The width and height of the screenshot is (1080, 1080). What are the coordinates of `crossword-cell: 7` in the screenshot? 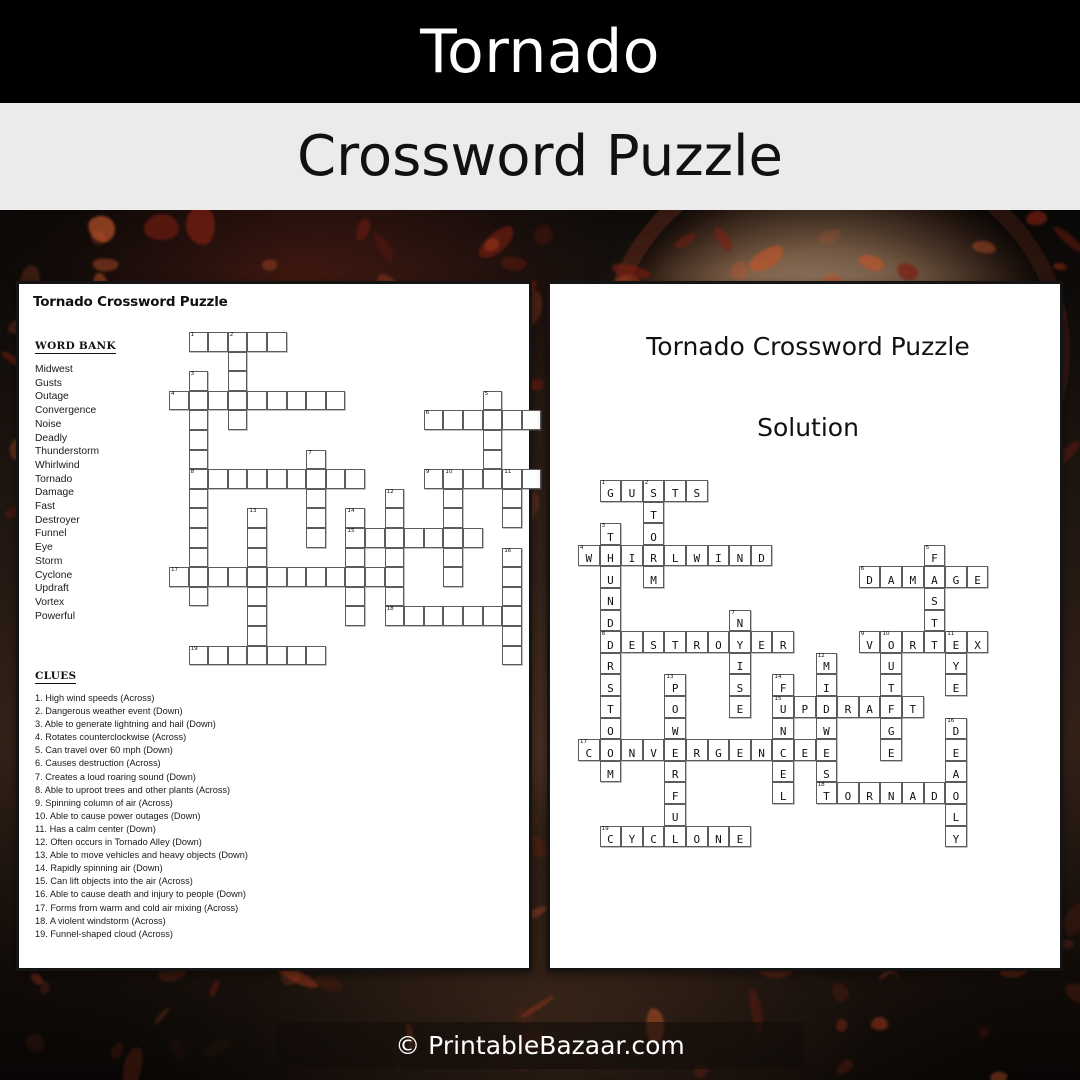 It's located at (316, 459).